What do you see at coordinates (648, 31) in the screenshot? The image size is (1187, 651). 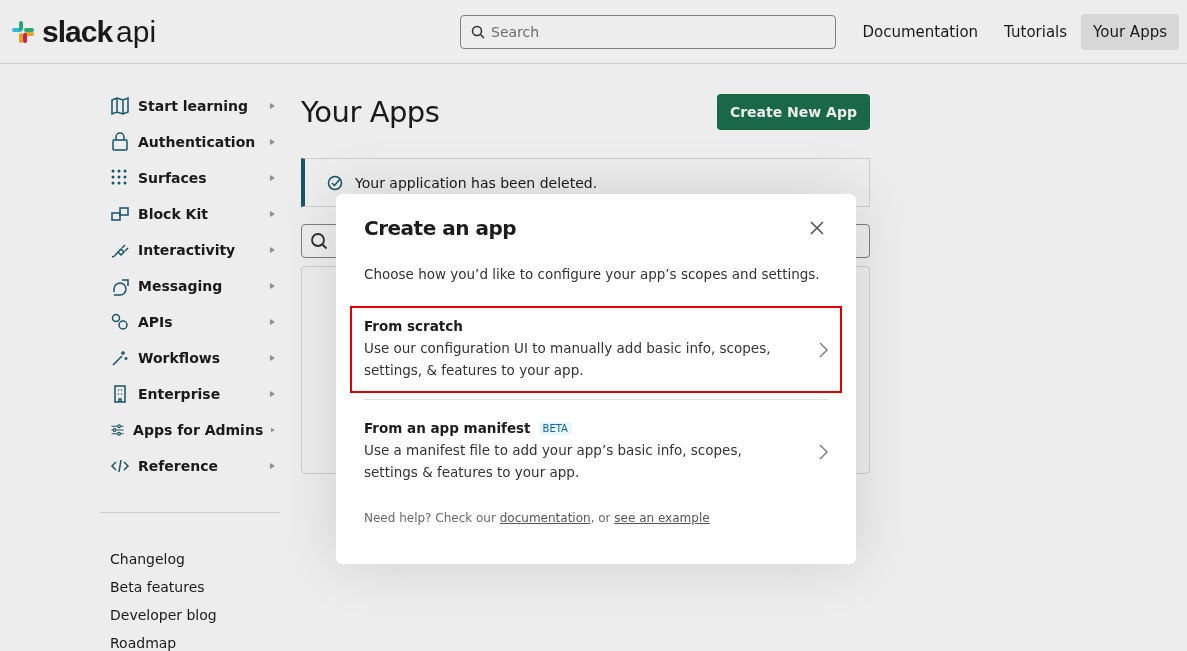 I see `search-field: Search` at bounding box center [648, 31].